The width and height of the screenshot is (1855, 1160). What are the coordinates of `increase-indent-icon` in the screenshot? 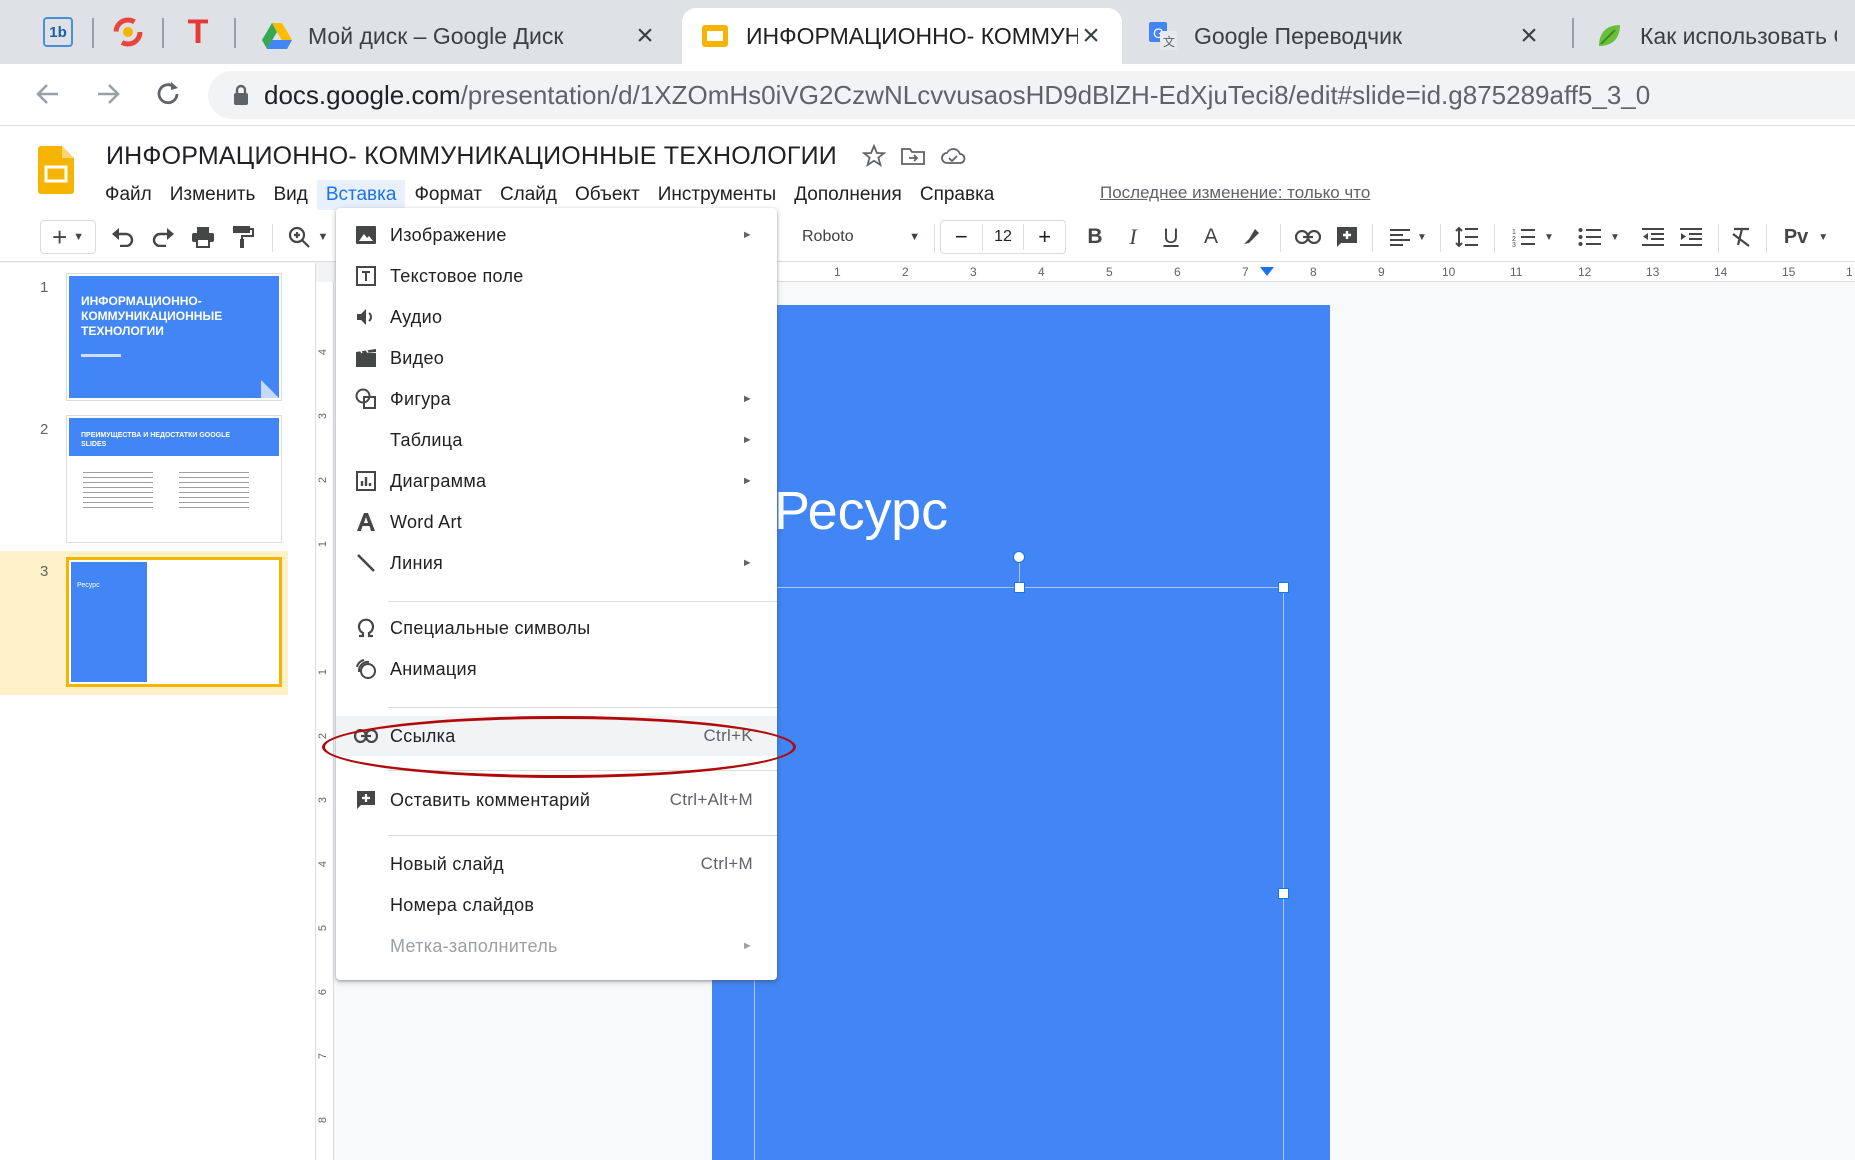 It's located at (1691, 237).